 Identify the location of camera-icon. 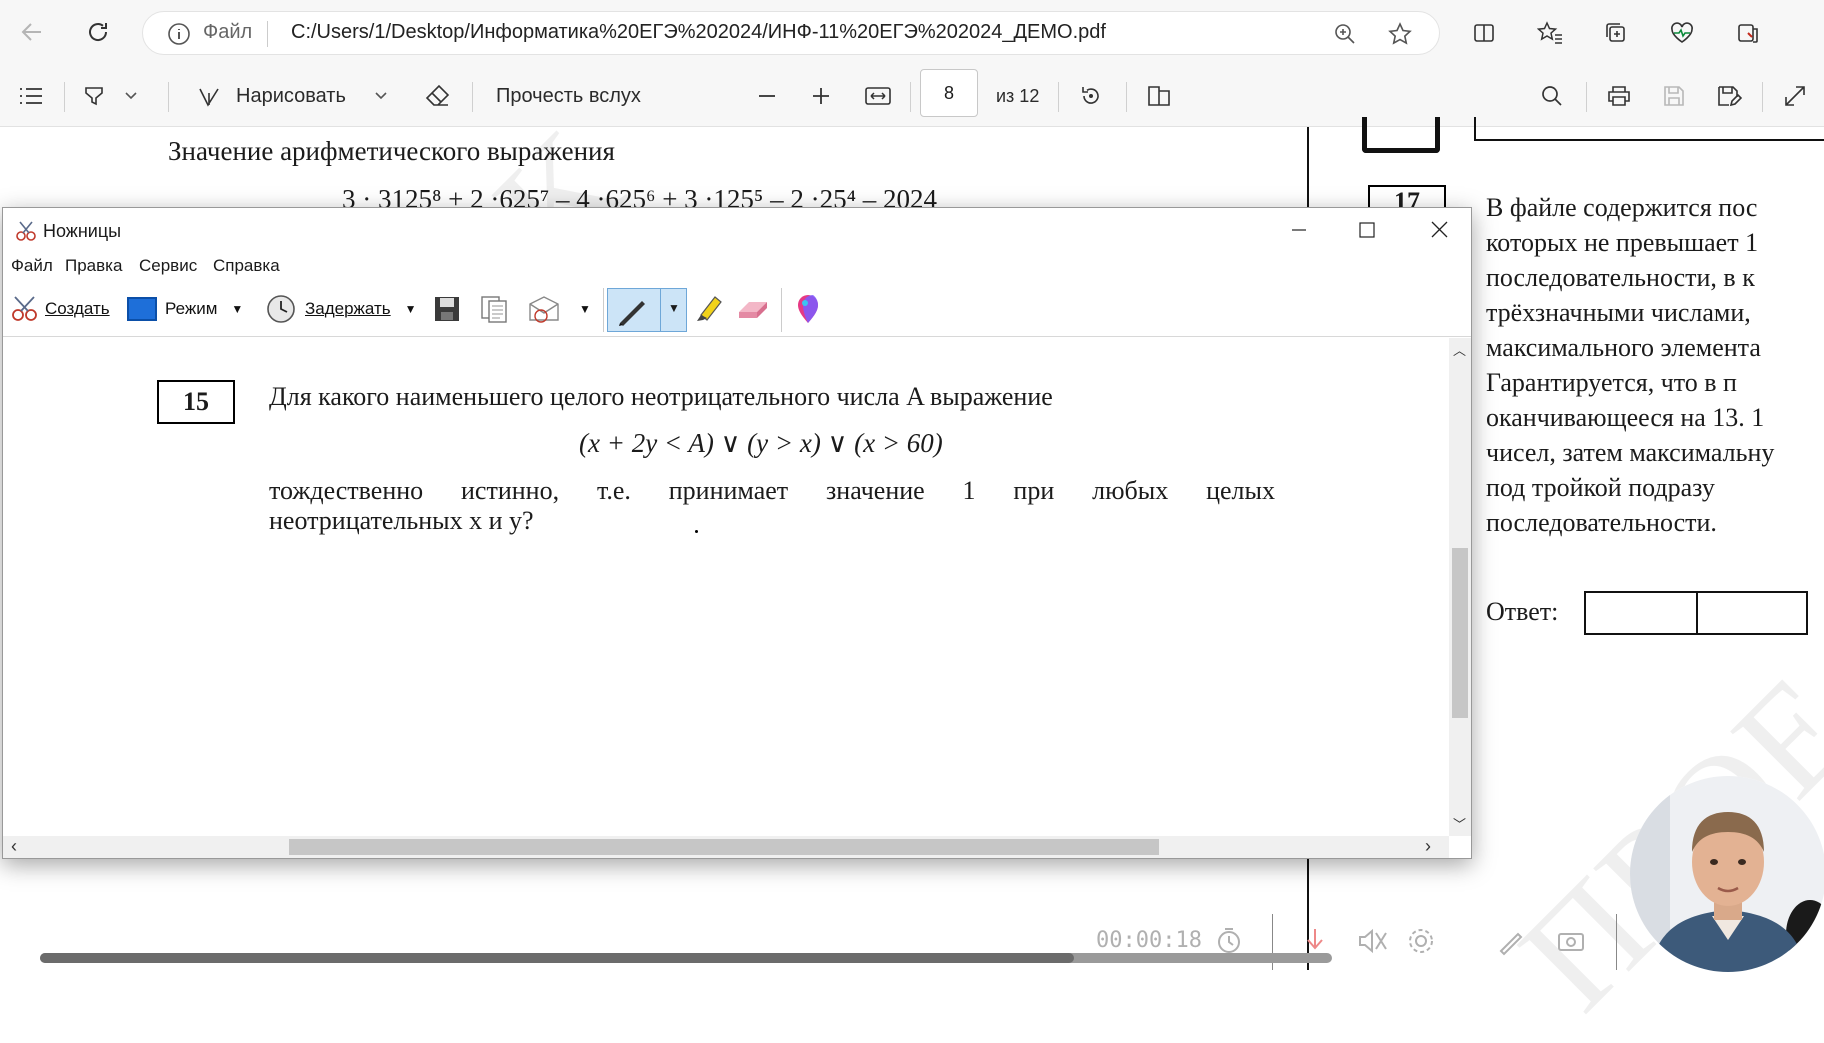
(1571, 943).